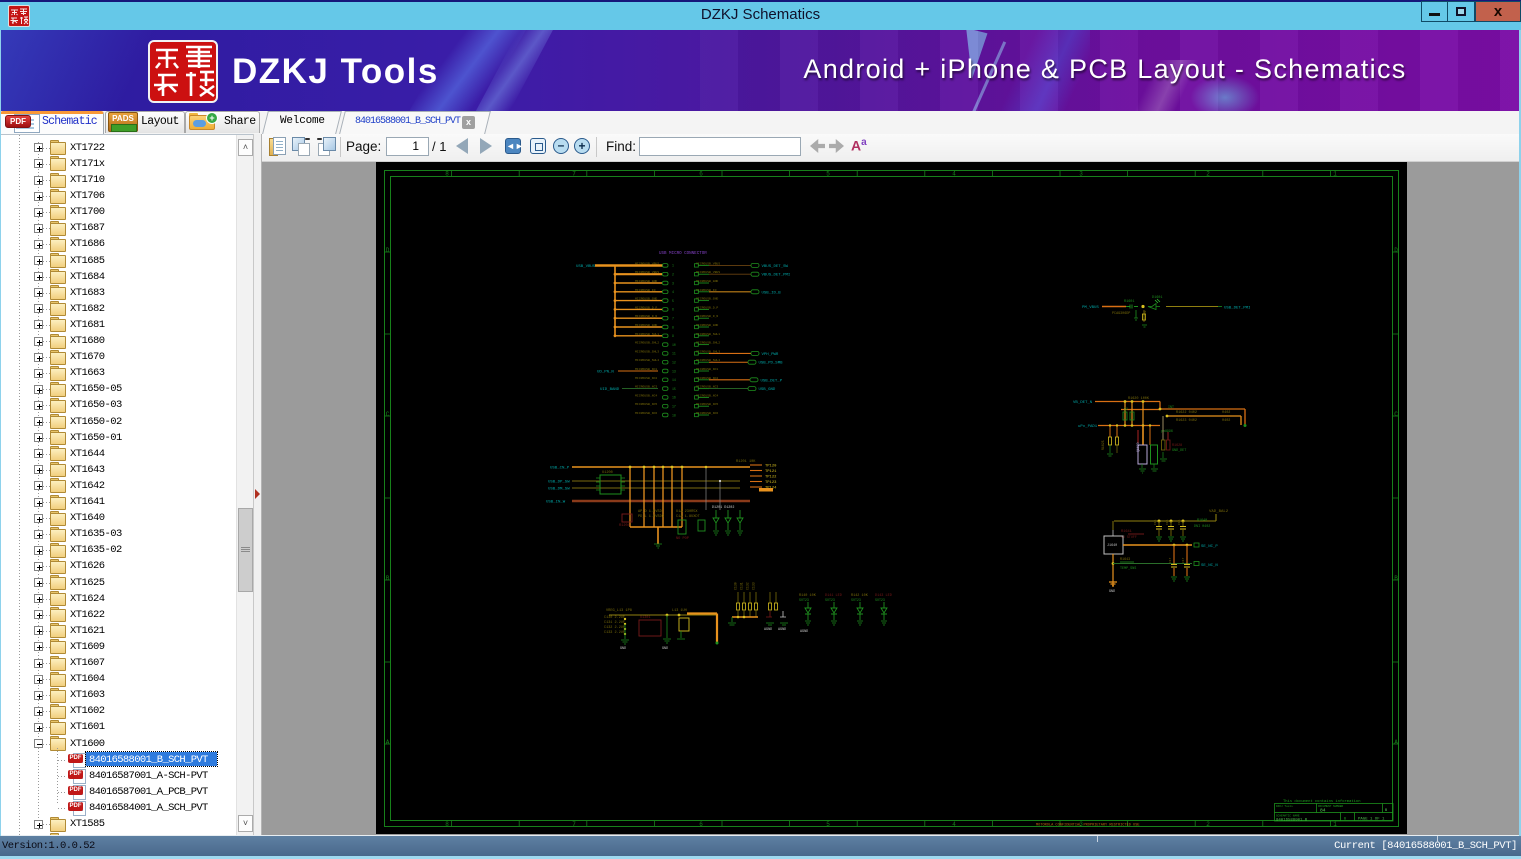  What do you see at coordinates (1112, 546) in the screenshot?
I see `svg-text: J1640` at bounding box center [1112, 546].